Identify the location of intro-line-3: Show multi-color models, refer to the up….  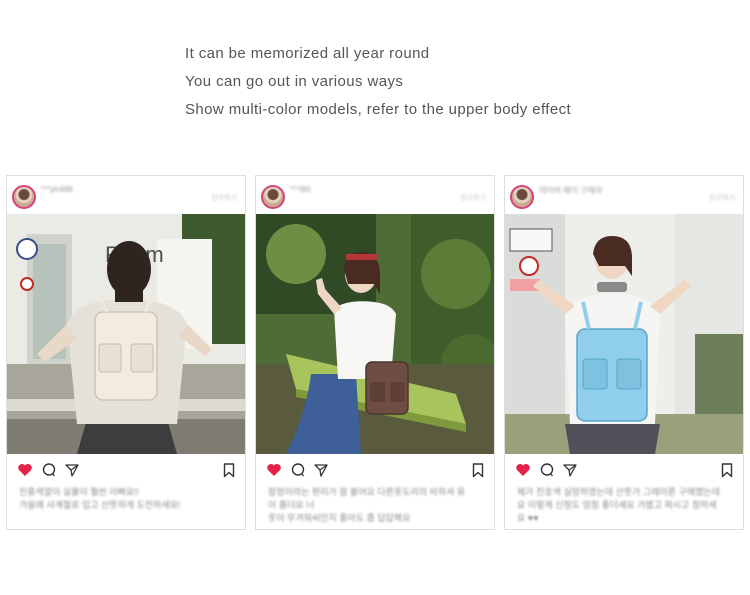
(378, 109).